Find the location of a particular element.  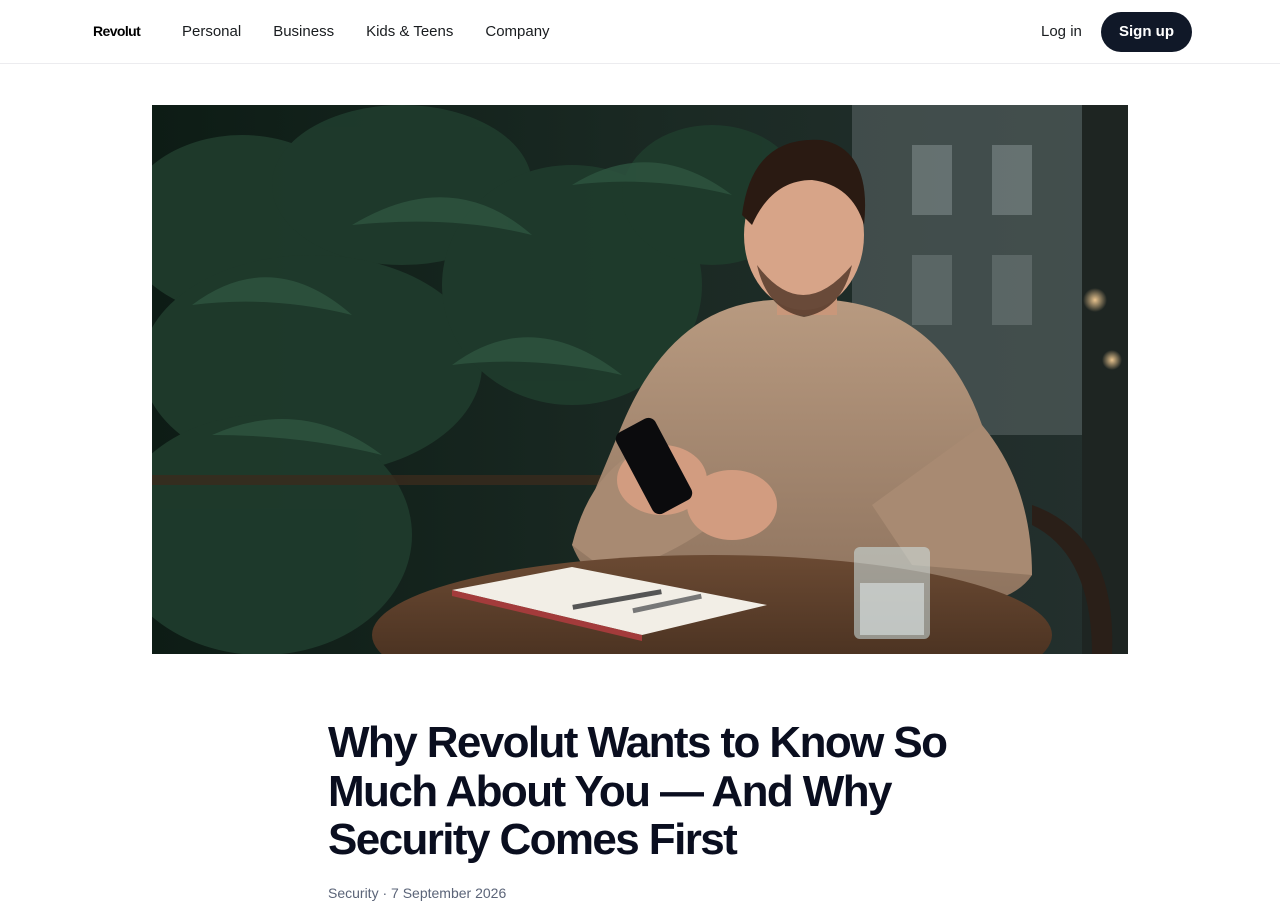

article-category: Security is located at coordinates (353, 893).